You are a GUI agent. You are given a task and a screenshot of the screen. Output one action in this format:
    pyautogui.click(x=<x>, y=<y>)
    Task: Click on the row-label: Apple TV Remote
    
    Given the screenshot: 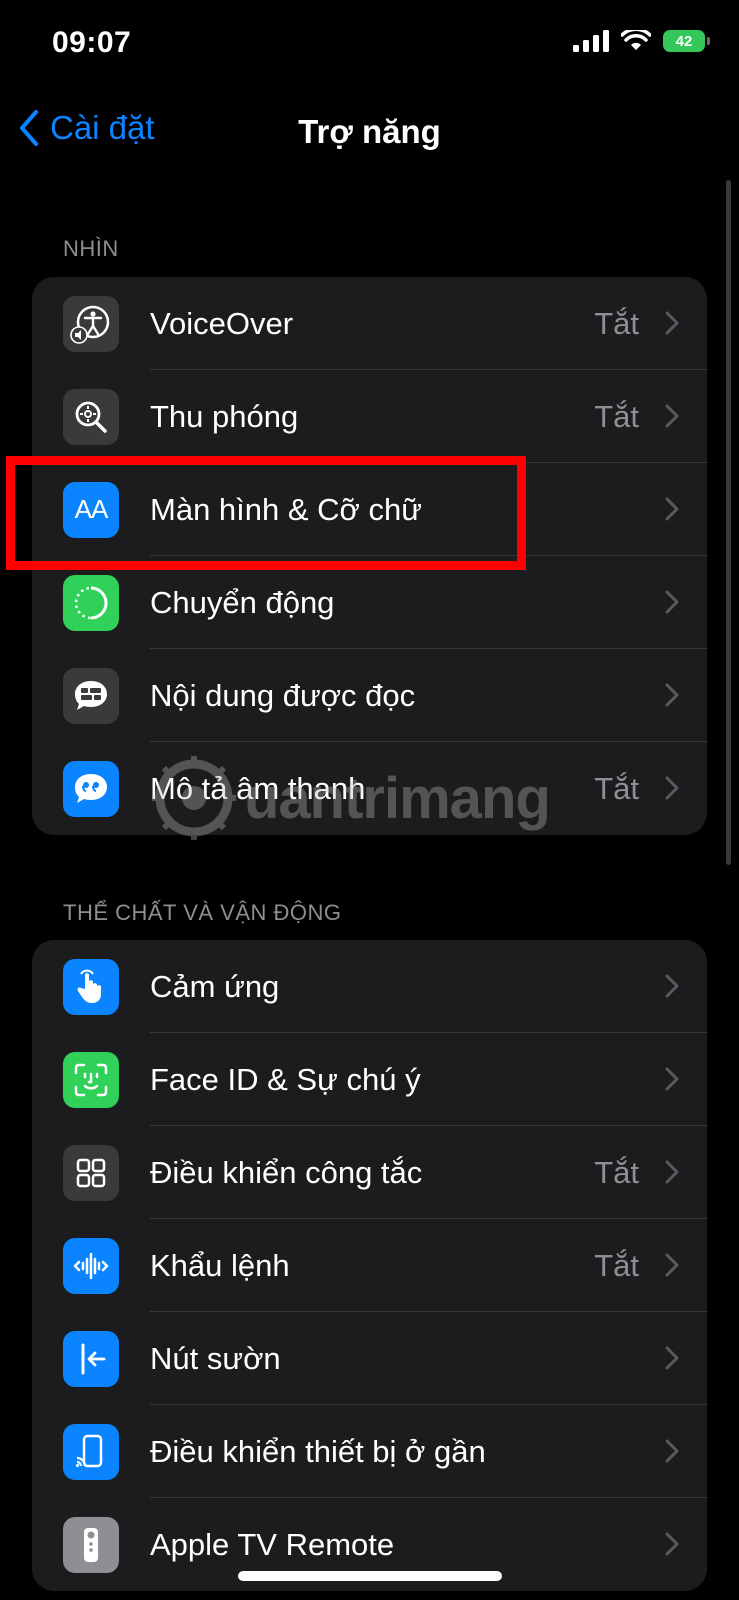 What is the action you would take?
    pyautogui.click(x=272, y=1544)
    